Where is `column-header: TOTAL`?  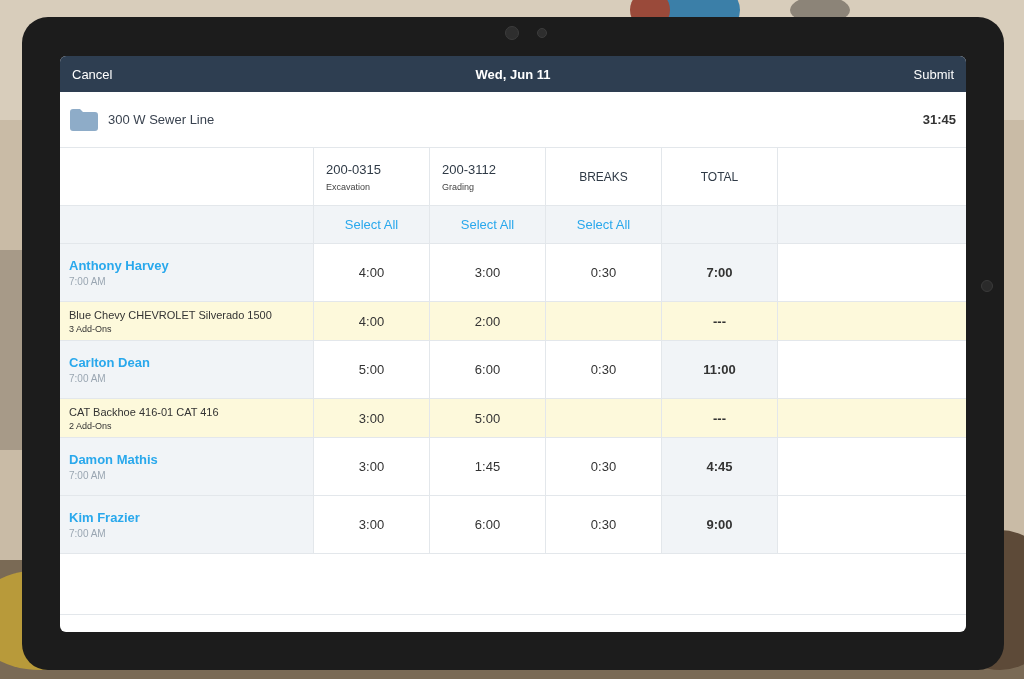
column-header: TOTAL is located at coordinates (719, 176).